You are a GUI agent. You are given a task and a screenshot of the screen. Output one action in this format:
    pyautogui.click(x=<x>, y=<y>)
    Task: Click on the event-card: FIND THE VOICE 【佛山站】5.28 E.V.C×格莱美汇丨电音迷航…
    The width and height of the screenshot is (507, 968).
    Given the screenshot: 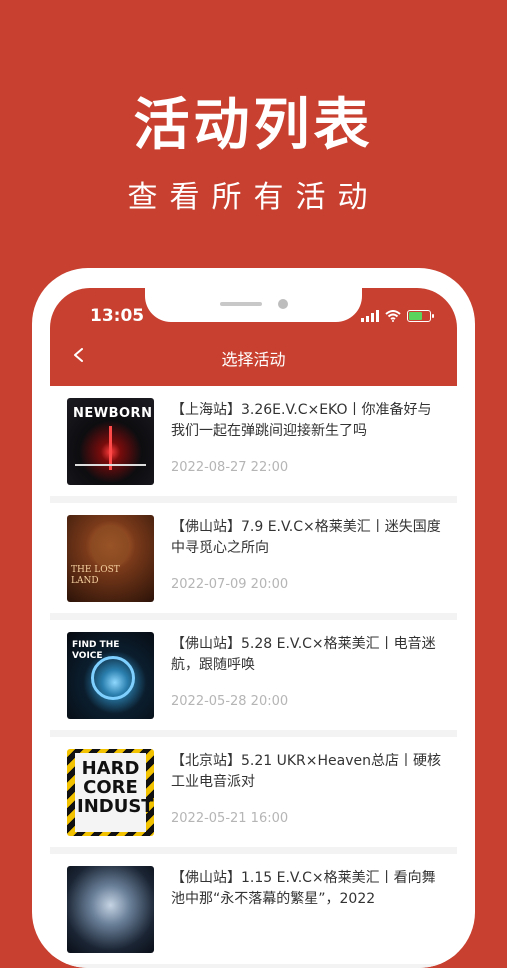 What is the action you would take?
    pyautogui.click(x=253, y=675)
    